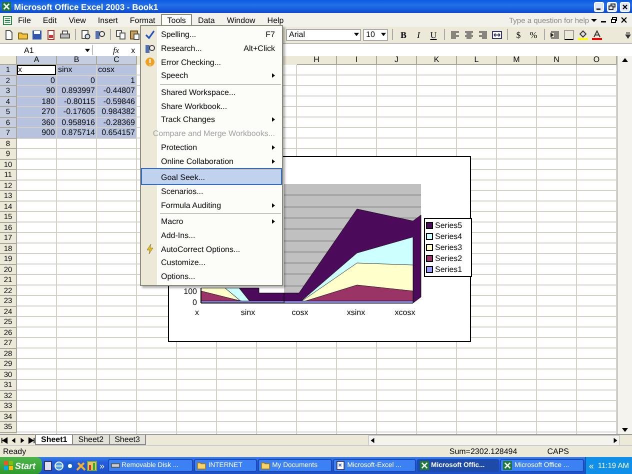  Describe the element at coordinates (117, 123) in the screenshot. I see `table-cell: -0.28369` at that location.